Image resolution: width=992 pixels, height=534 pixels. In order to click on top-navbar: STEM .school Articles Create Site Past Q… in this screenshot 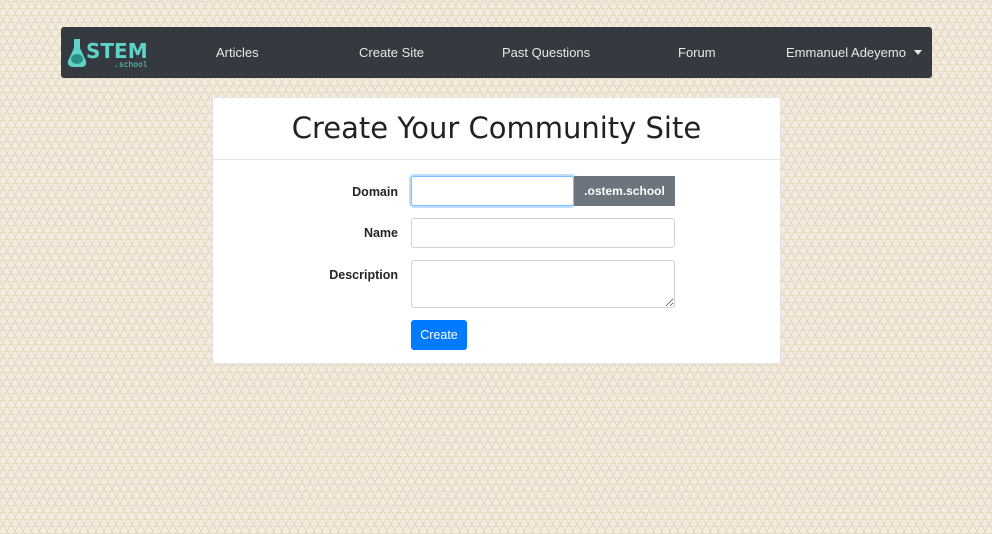, I will do `click(496, 52)`.